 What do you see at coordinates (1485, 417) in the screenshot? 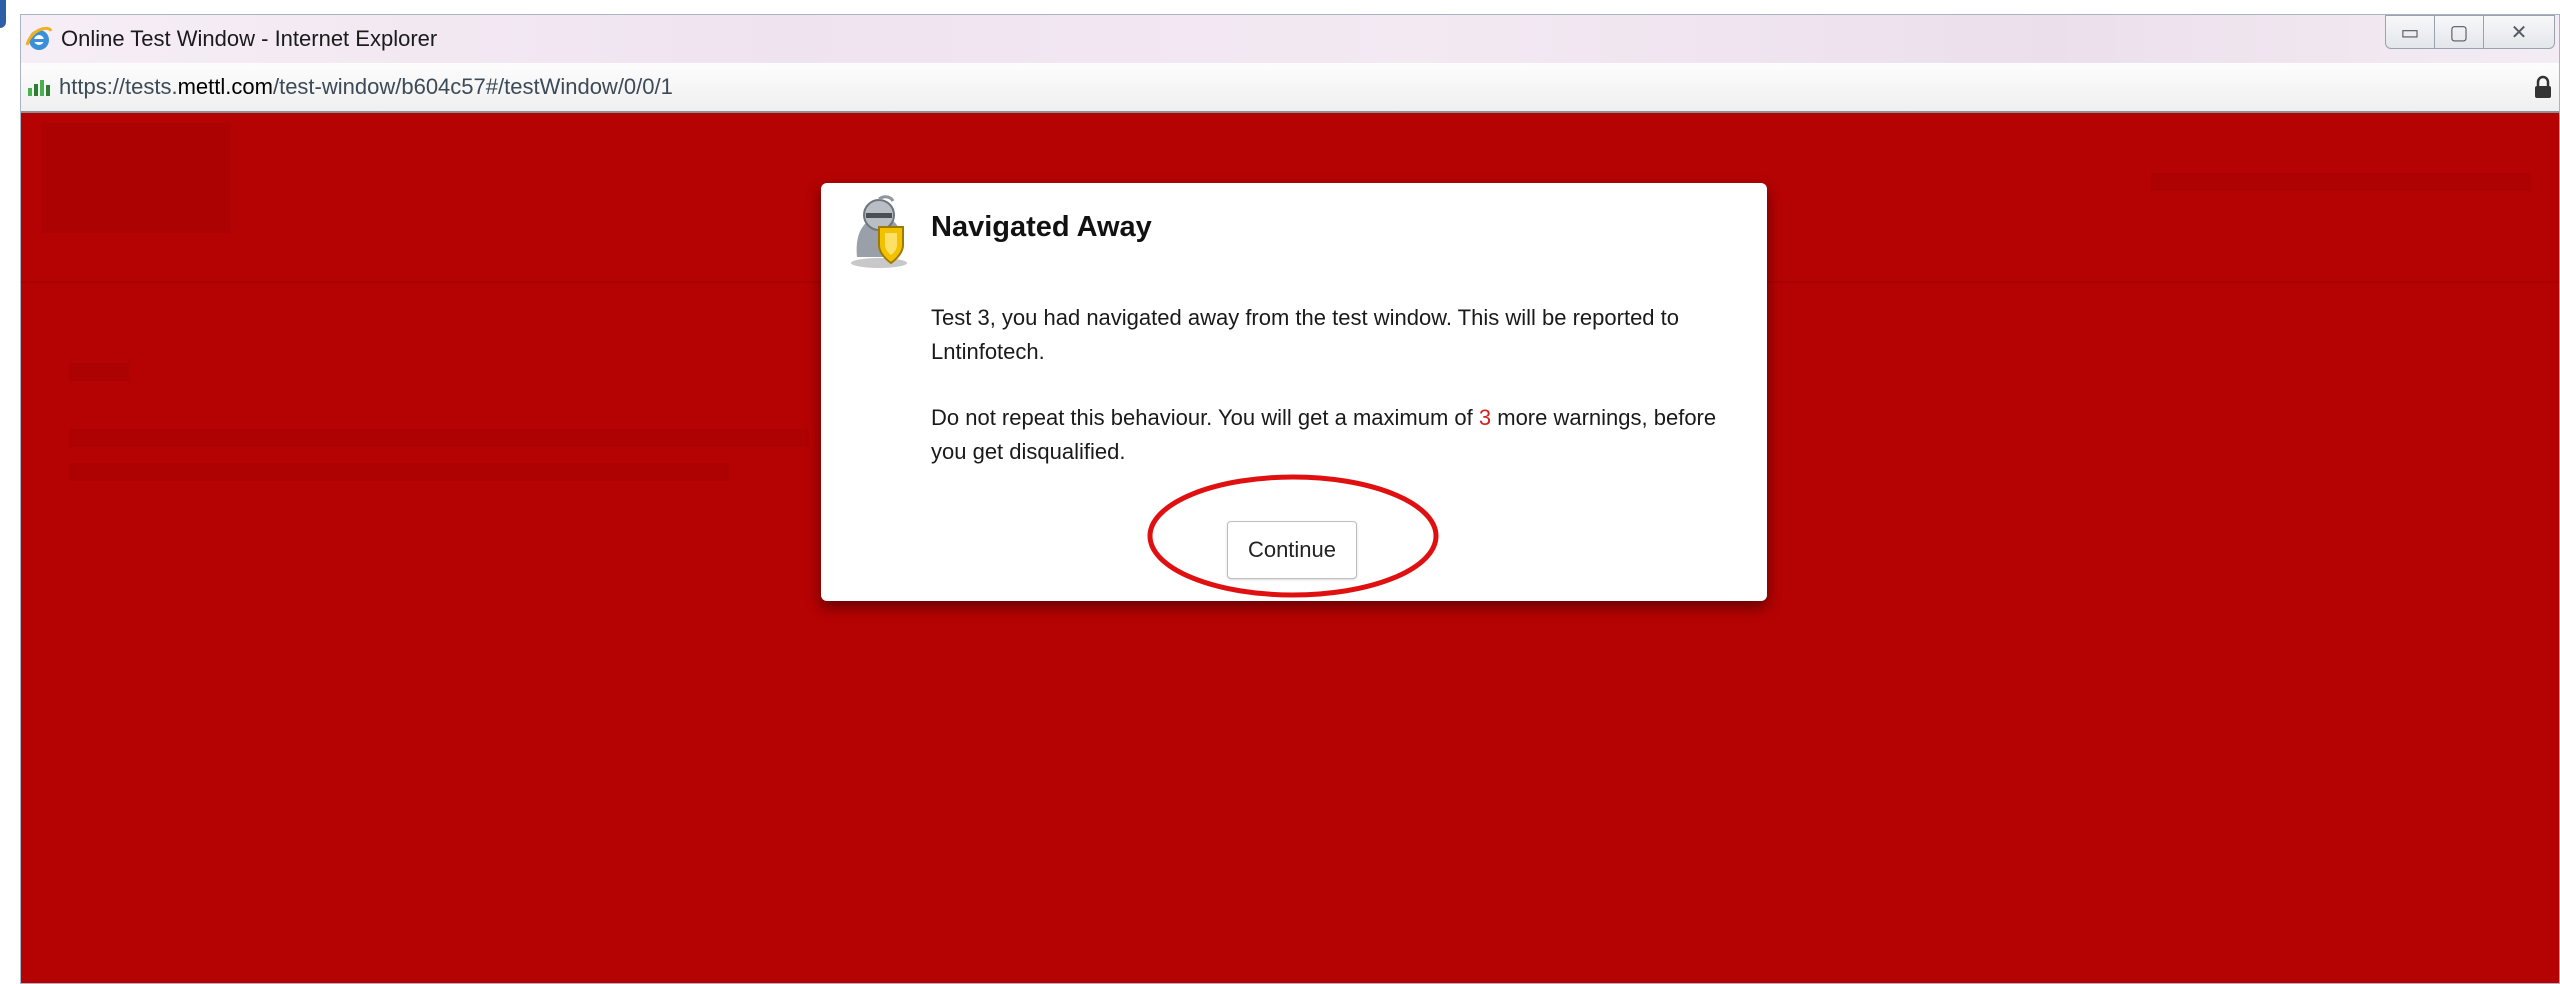
I see `remaining-warnings-count: 3` at bounding box center [1485, 417].